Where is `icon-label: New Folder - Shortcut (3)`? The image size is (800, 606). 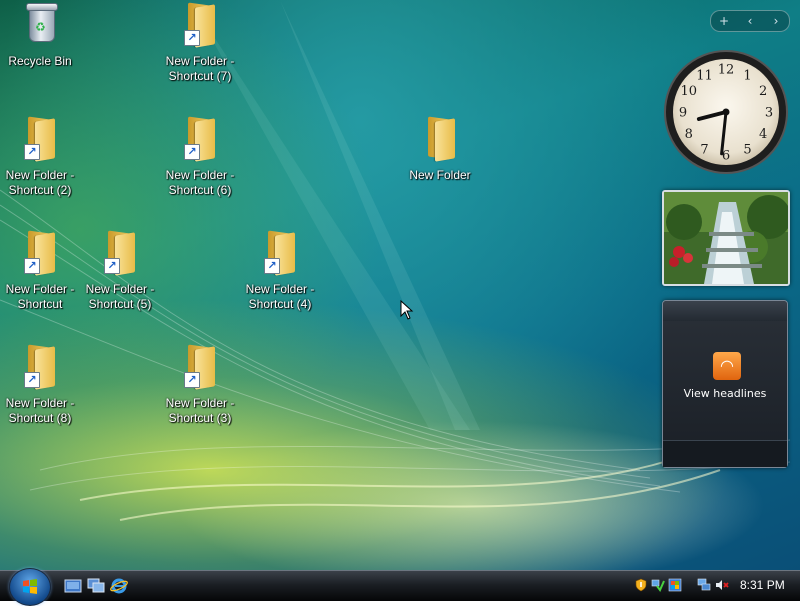 icon-label: New Folder - Shortcut (3) is located at coordinates (200, 410).